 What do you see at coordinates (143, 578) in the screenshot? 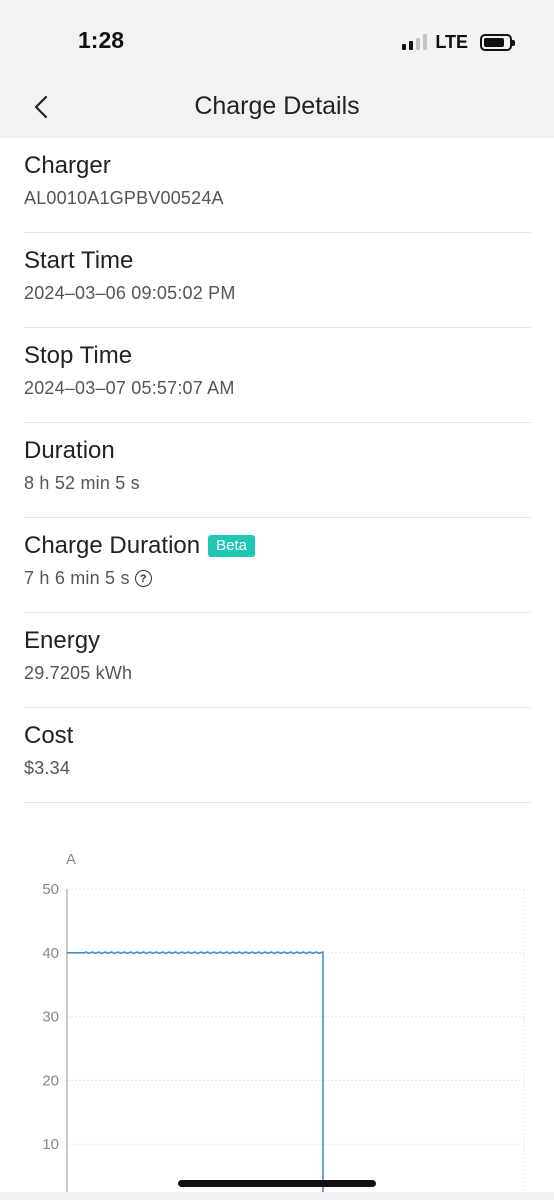
I see `help-icon: ?` at bounding box center [143, 578].